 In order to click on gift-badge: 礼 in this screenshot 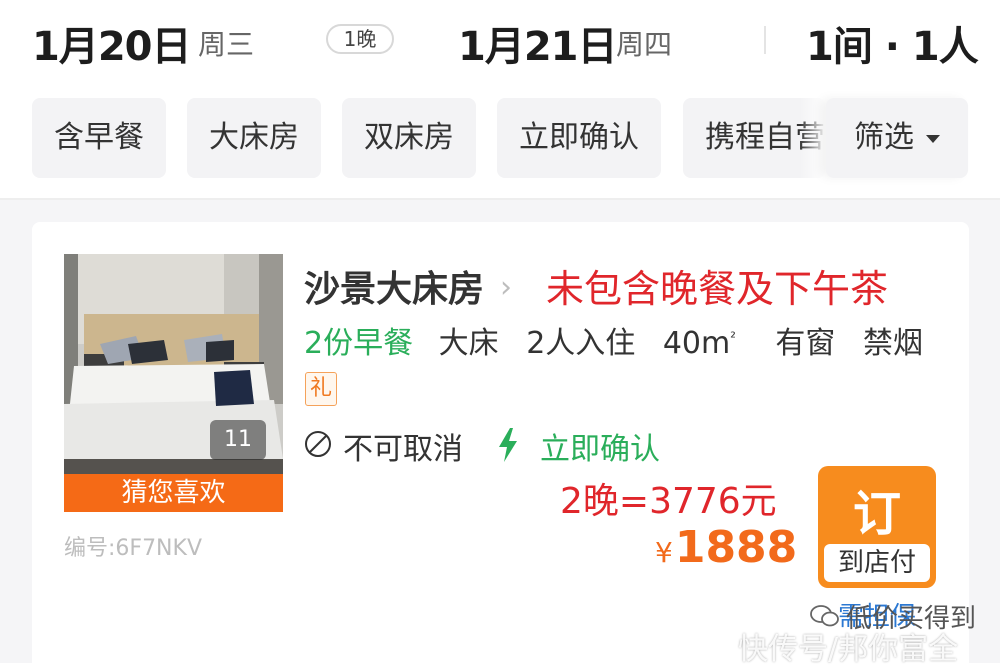, I will do `click(321, 389)`.